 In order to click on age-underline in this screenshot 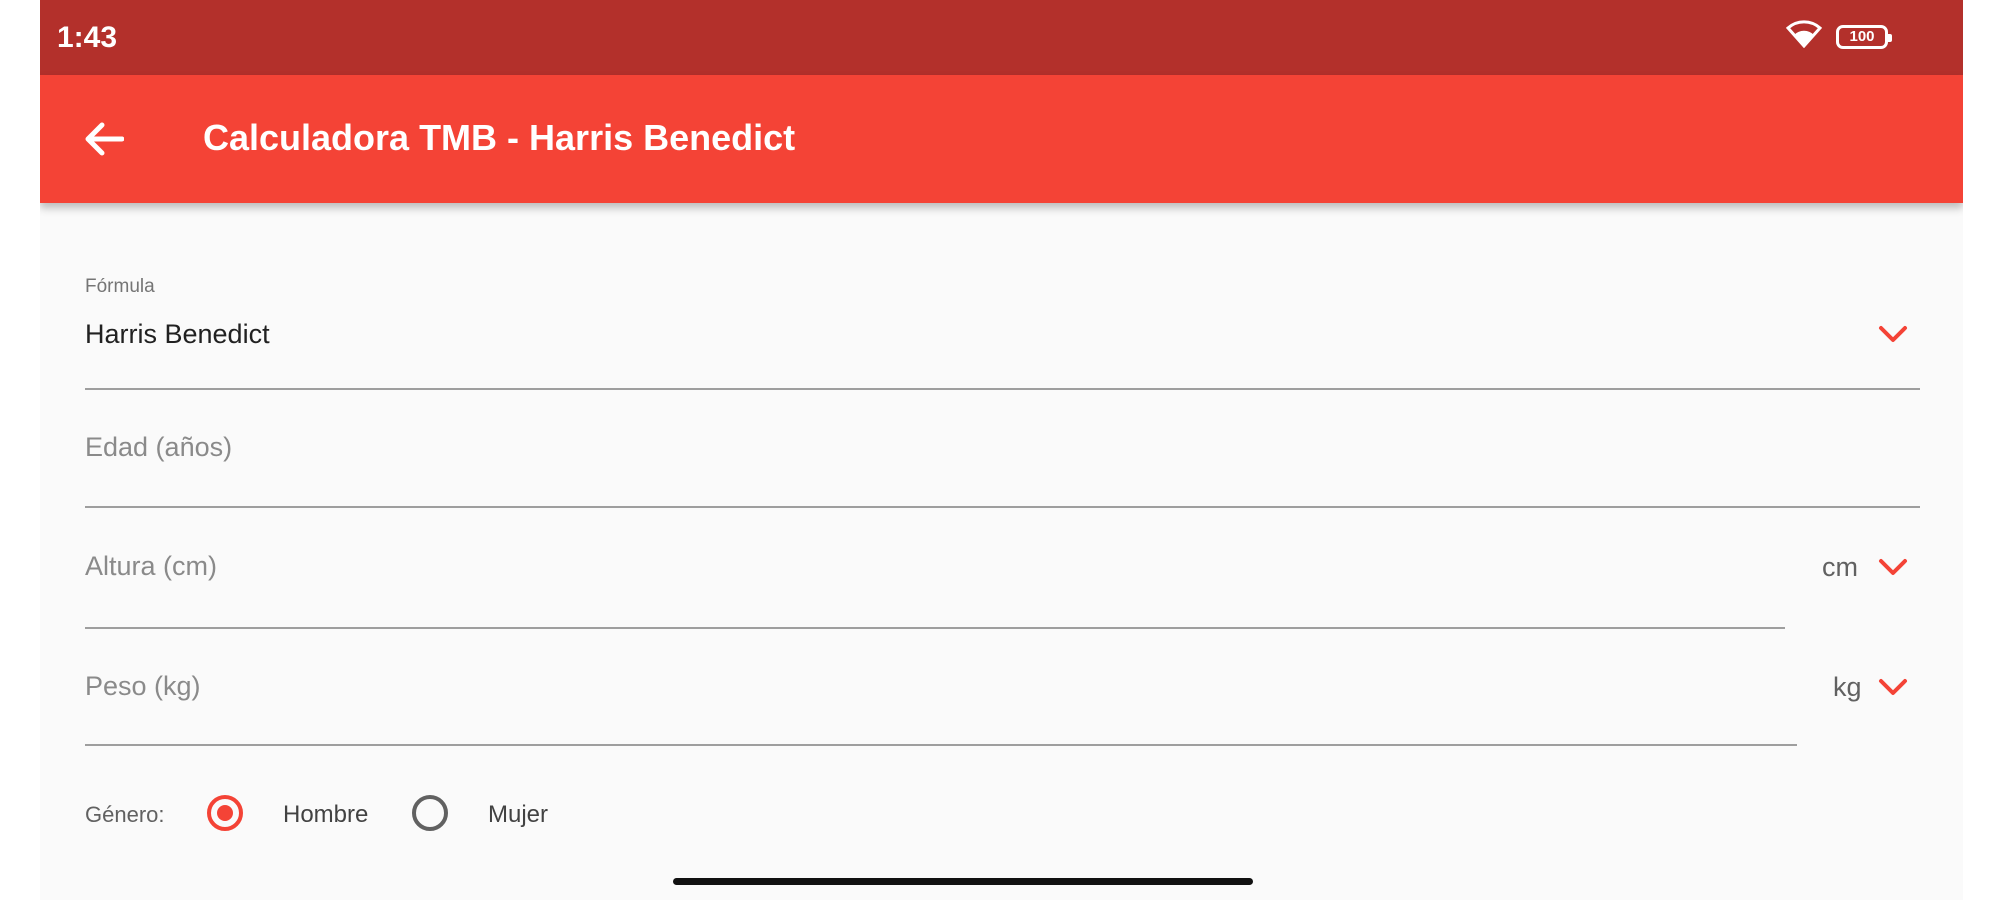, I will do `click(1002, 507)`.